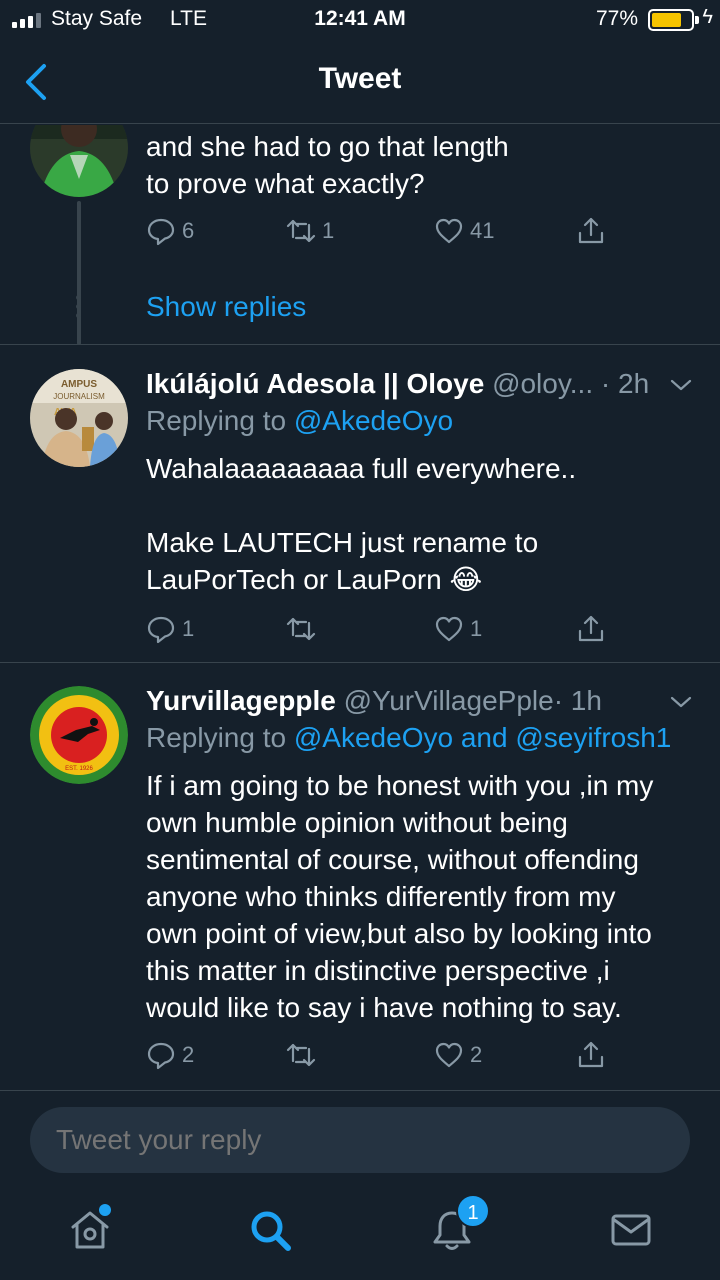 The height and width of the screenshot is (1280, 720). I want to click on replying-to: Replying to @AkedeOyo and @seyifrosh1, so click(408, 738).